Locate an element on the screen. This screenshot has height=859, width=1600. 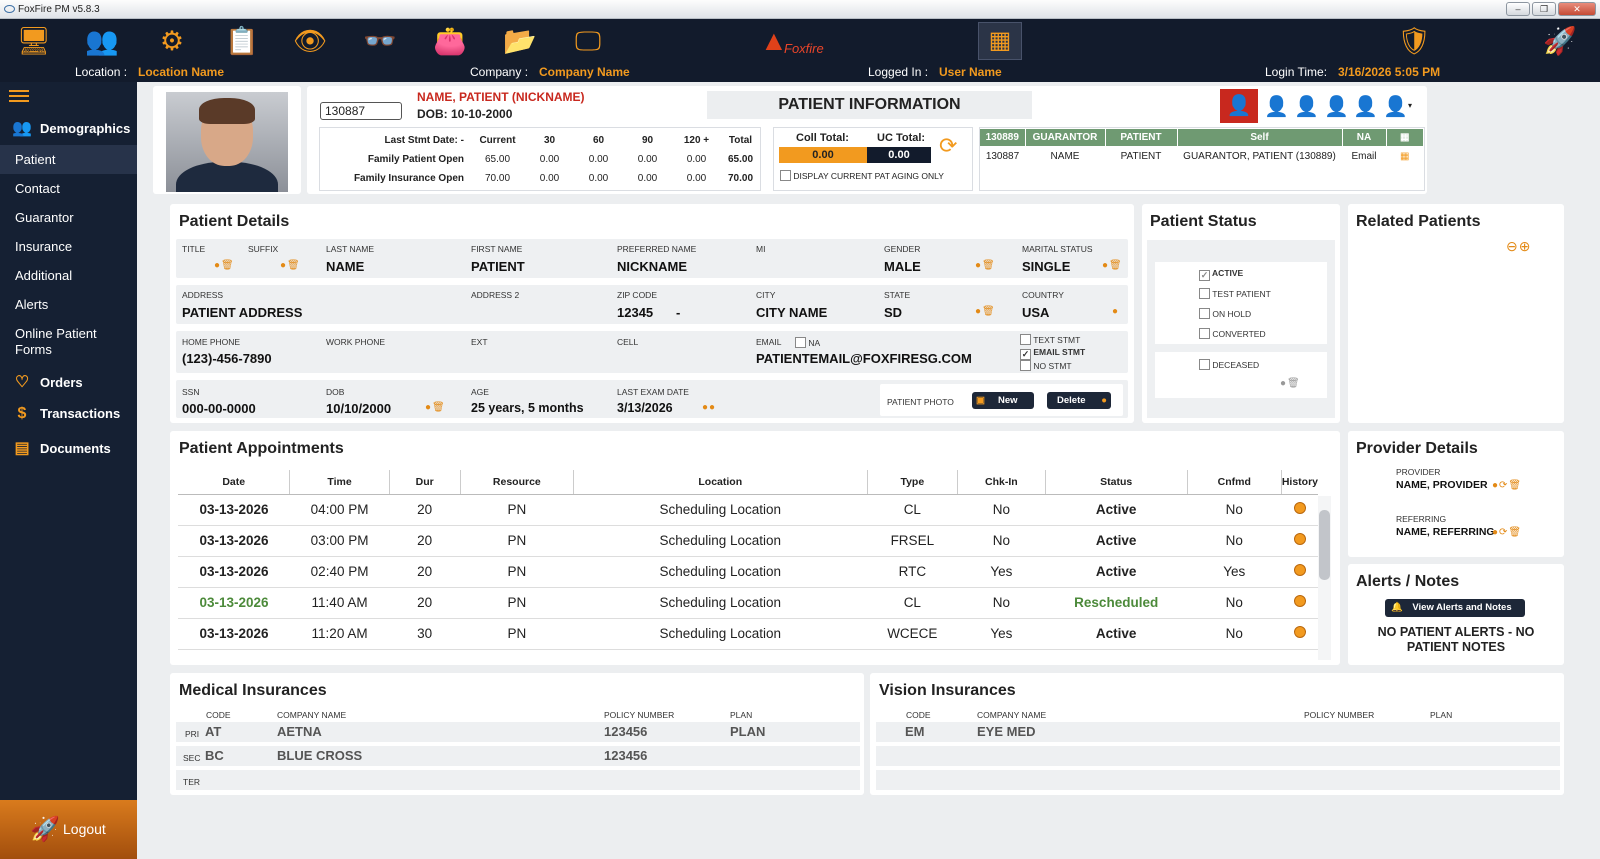
status-on-hold-checkbox: ON HOLD is located at coordinates (1225, 313).